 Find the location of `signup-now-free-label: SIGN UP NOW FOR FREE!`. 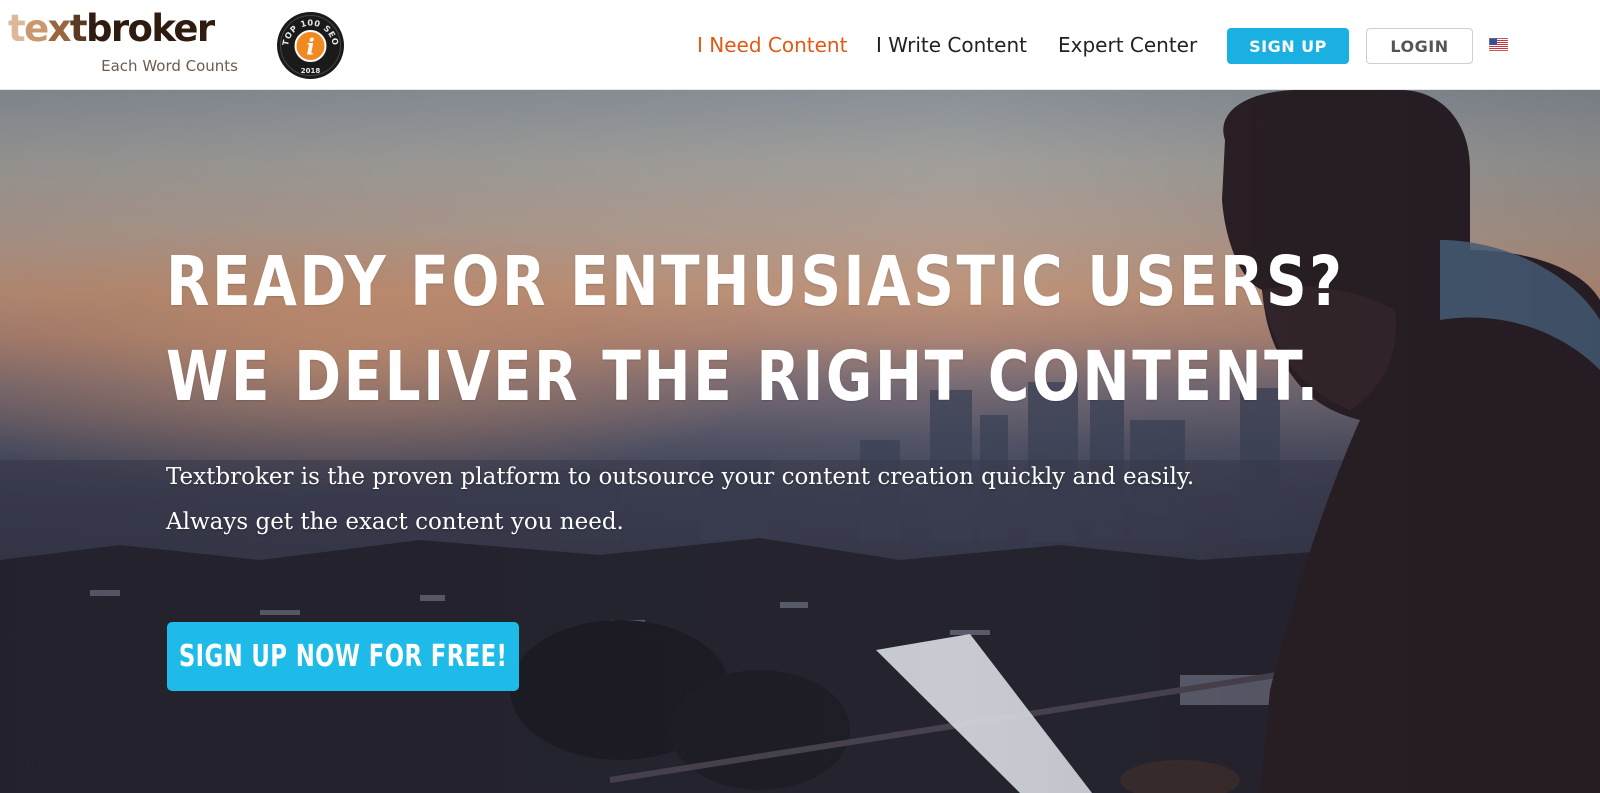

signup-now-free-label: SIGN UP NOW FOR FREE! is located at coordinates (343, 656).